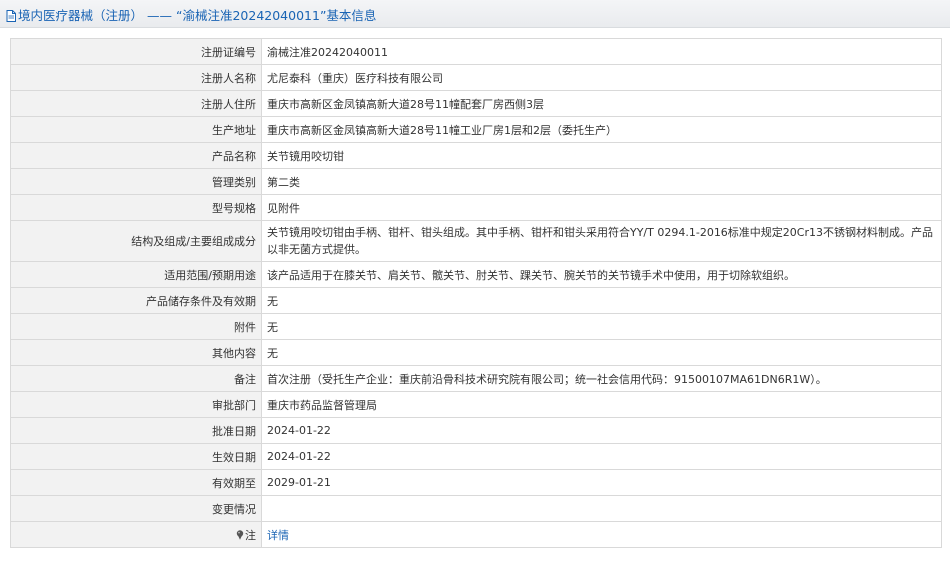 The height and width of the screenshot is (575, 950). Describe the element at coordinates (601, 77) in the screenshot. I see `row-value: 尤尼泰科（重庆）医疗科技有限公司` at that location.